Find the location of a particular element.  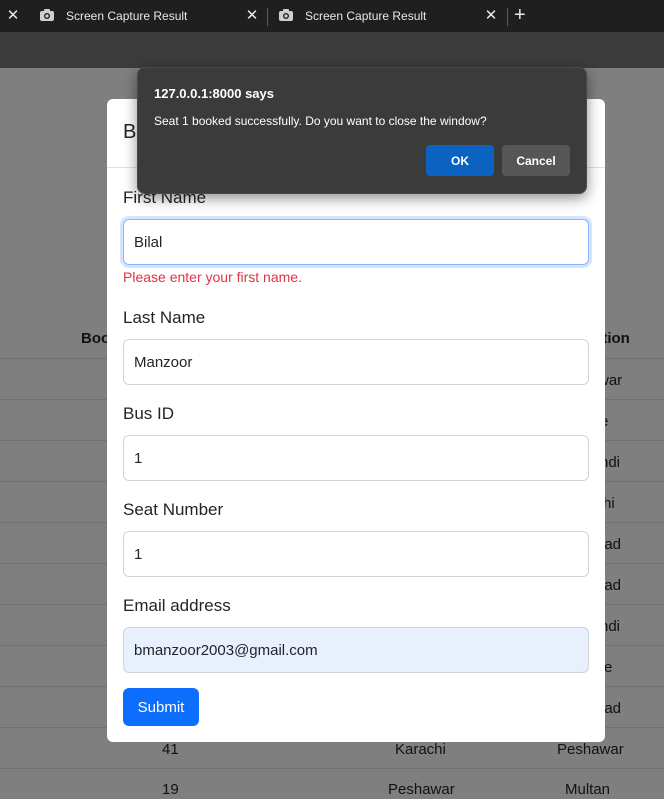

bus-id-field is located at coordinates (356, 458).